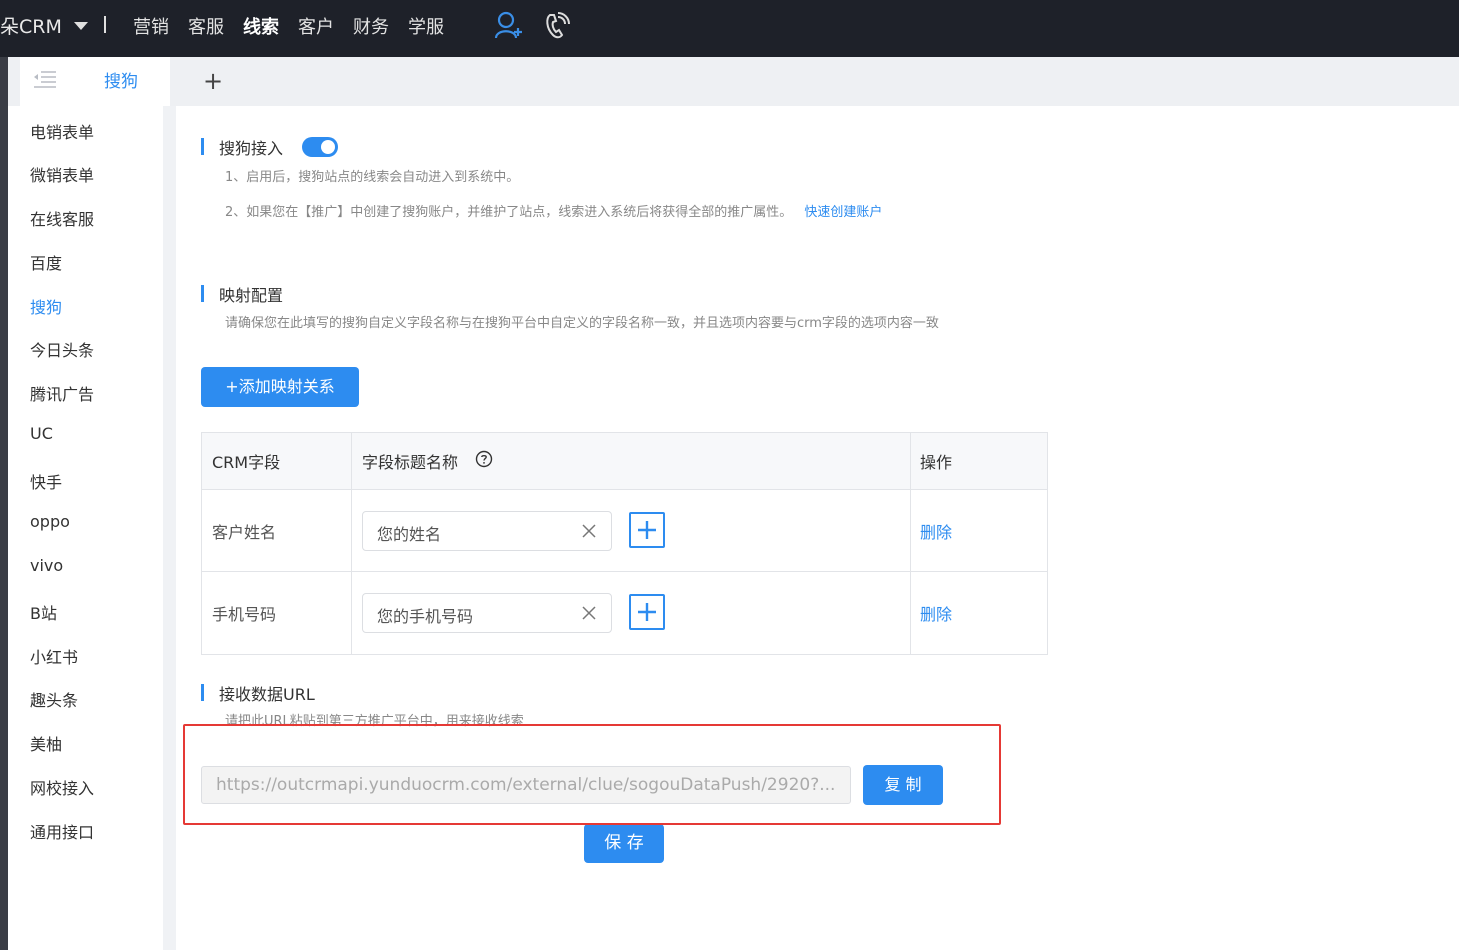 The width and height of the screenshot is (1459, 950). I want to click on sidebar-item-sogou: 搜狗, so click(46, 306).